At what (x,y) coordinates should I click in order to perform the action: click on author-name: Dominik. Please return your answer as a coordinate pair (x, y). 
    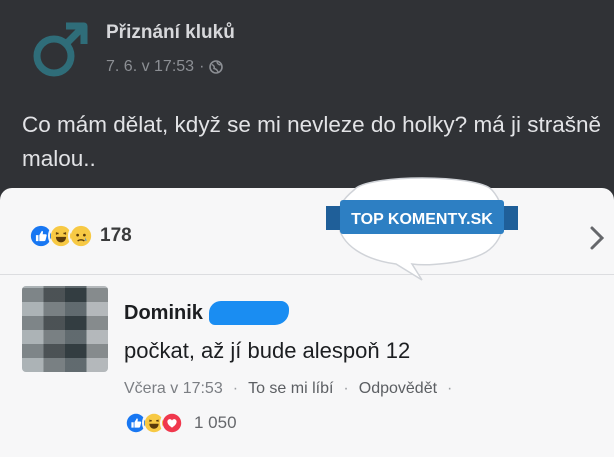
    Looking at the image, I should click on (163, 313).